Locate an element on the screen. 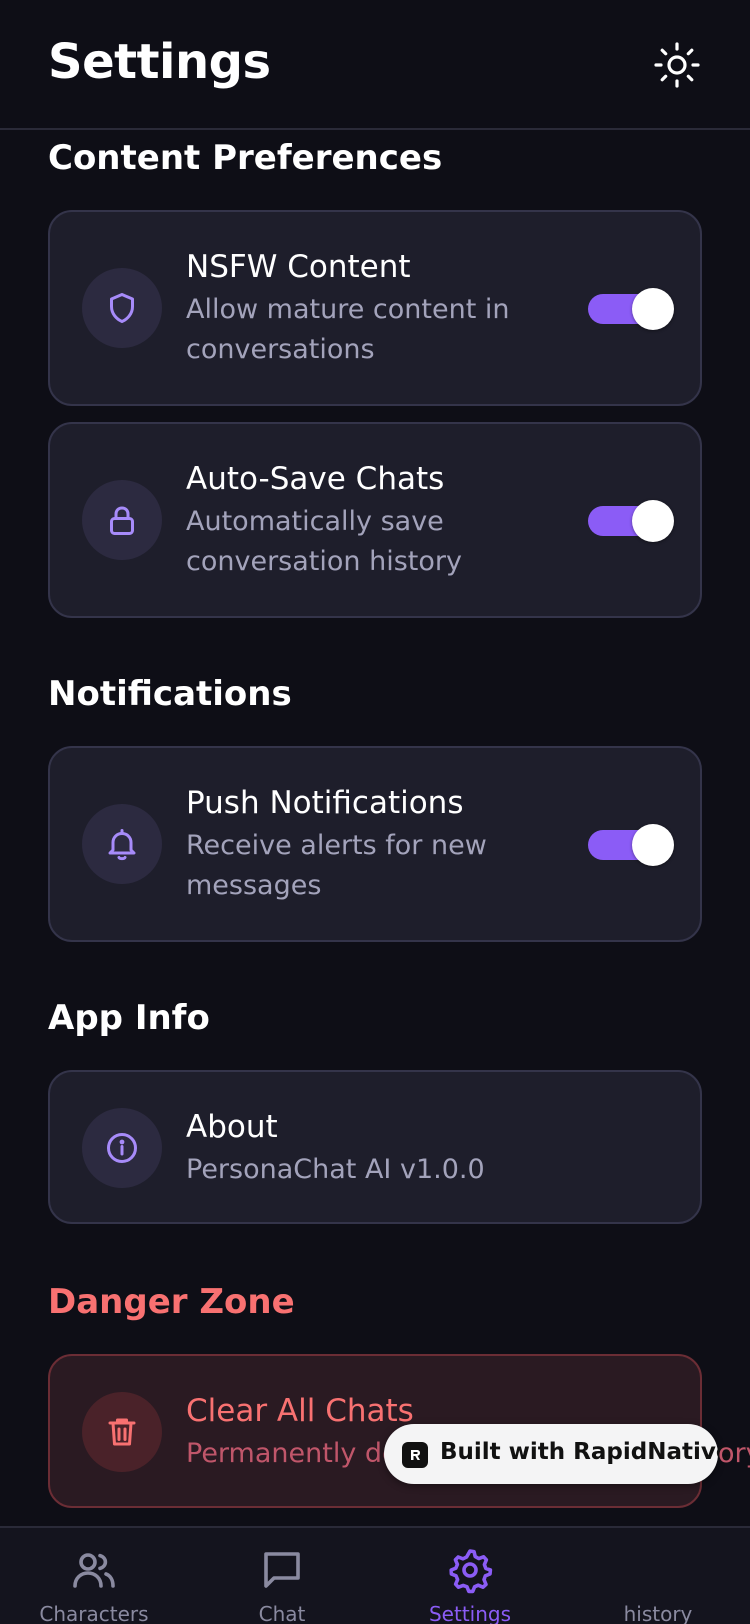 This screenshot has width=750, height=1624. tab-characters: Characters is located at coordinates (94, 1576).